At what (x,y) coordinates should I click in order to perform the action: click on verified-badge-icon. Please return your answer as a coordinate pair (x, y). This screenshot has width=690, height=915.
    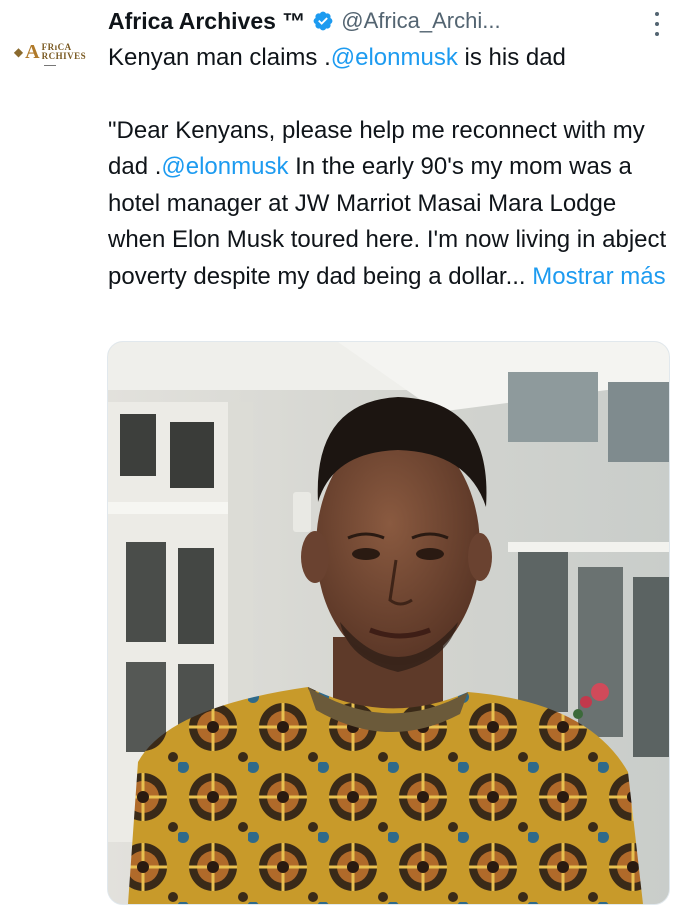
    Looking at the image, I should click on (323, 21).